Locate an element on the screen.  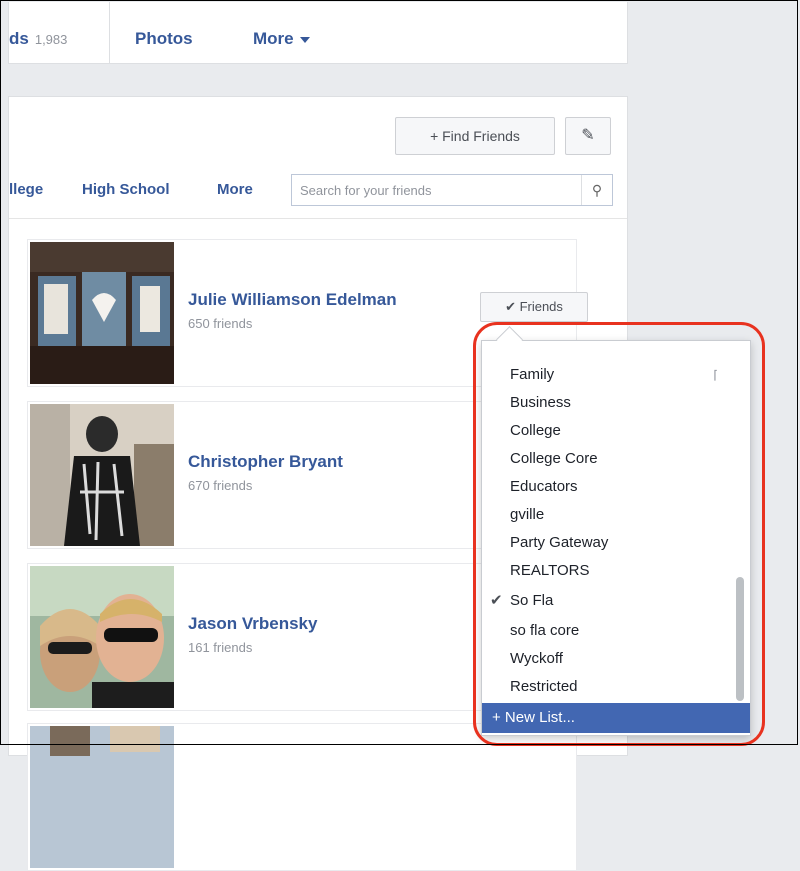
tab-more-label: More is located at coordinates (273, 38).